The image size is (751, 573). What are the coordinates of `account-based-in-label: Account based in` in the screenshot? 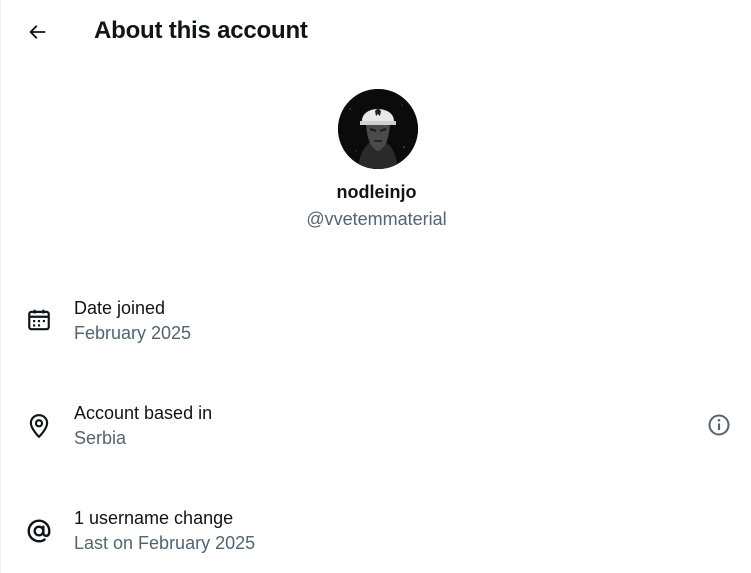 It's located at (143, 413).